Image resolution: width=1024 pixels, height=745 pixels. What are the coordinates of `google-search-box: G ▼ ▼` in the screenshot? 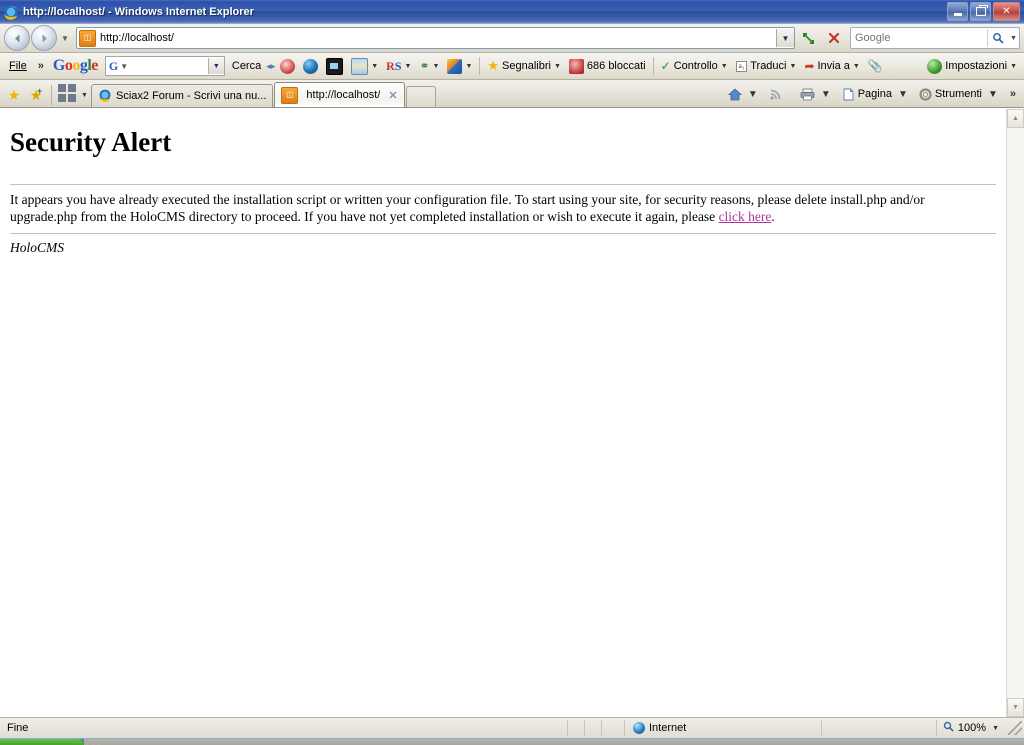 It's located at (164, 66).